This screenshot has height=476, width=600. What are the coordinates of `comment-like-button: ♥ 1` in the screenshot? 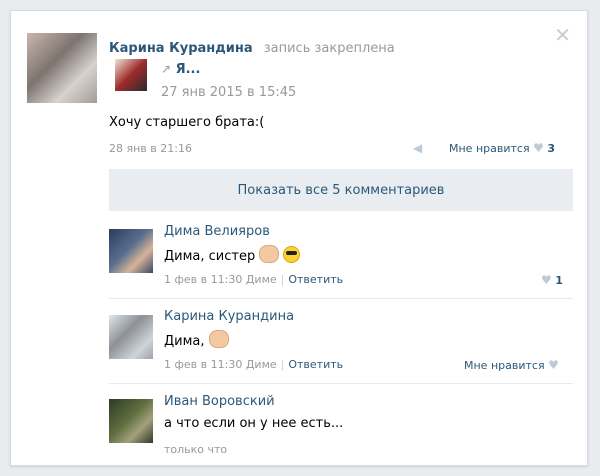 It's located at (552, 280).